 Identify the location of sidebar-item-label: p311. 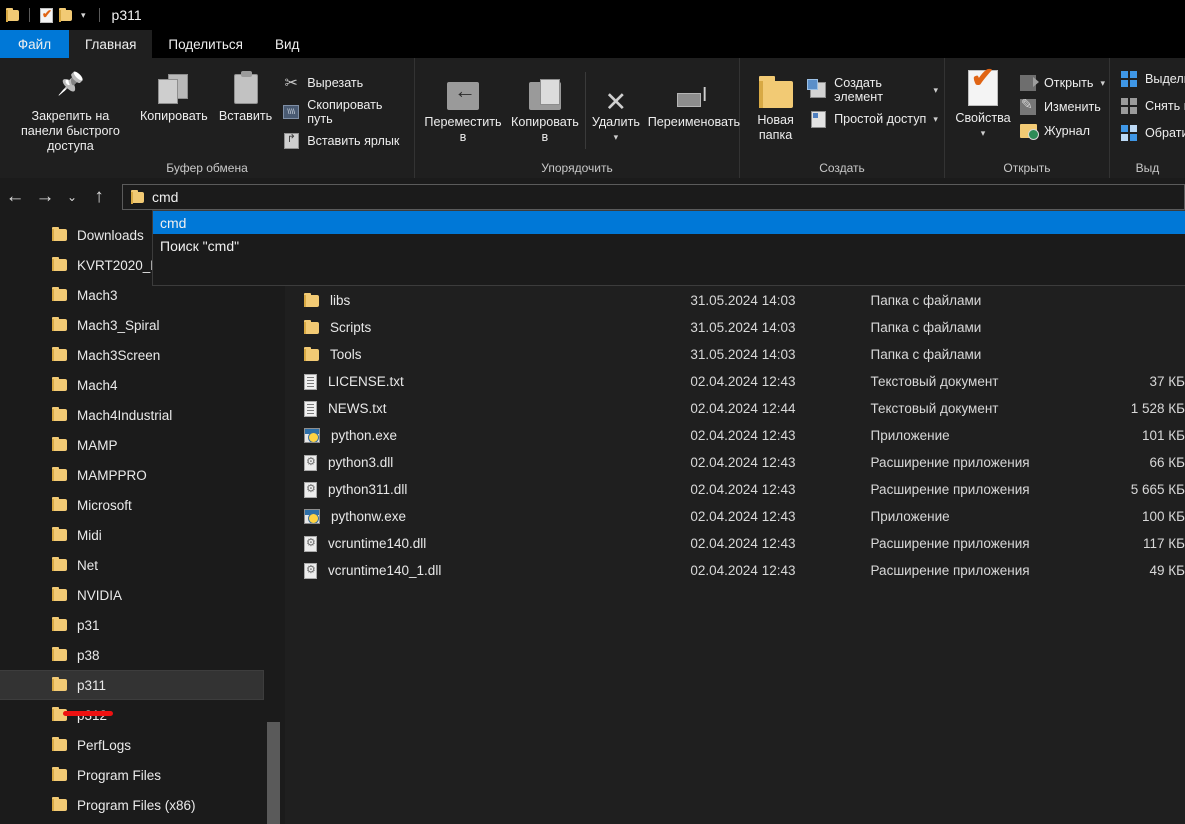
(92, 685).